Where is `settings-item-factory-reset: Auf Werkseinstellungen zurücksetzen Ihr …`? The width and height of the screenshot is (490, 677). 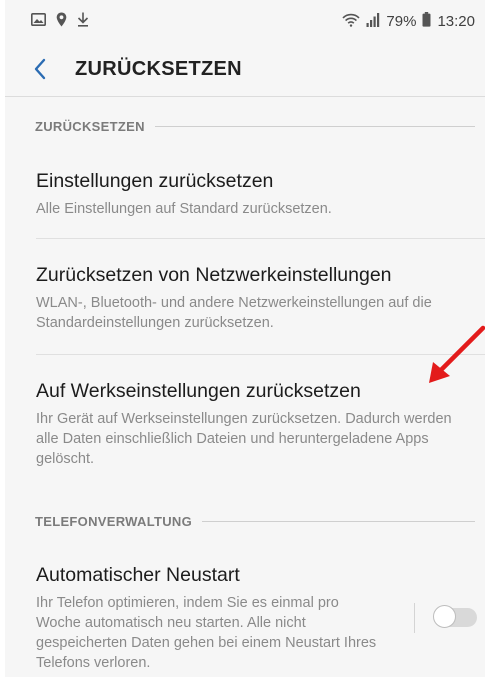
settings-item-factory-reset: Auf Werkseinstellungen zurücksetzen Ihr … is located at coordinates (256, 423).